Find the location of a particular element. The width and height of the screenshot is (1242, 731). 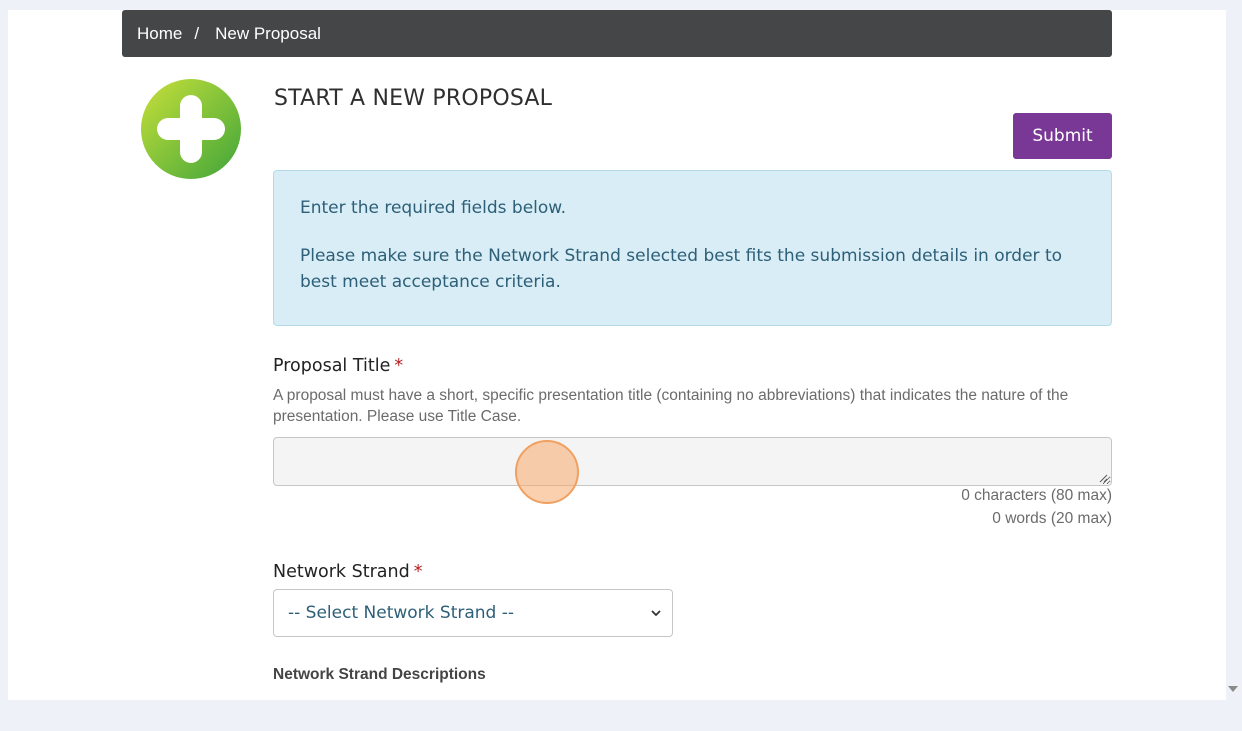

plus-circle-icon is located at coordinates (191, 129).